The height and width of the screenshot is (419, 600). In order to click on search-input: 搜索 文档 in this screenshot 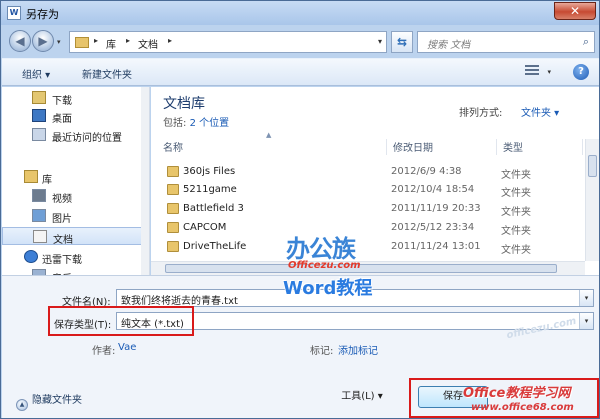, I will do `click(448, 43)`.